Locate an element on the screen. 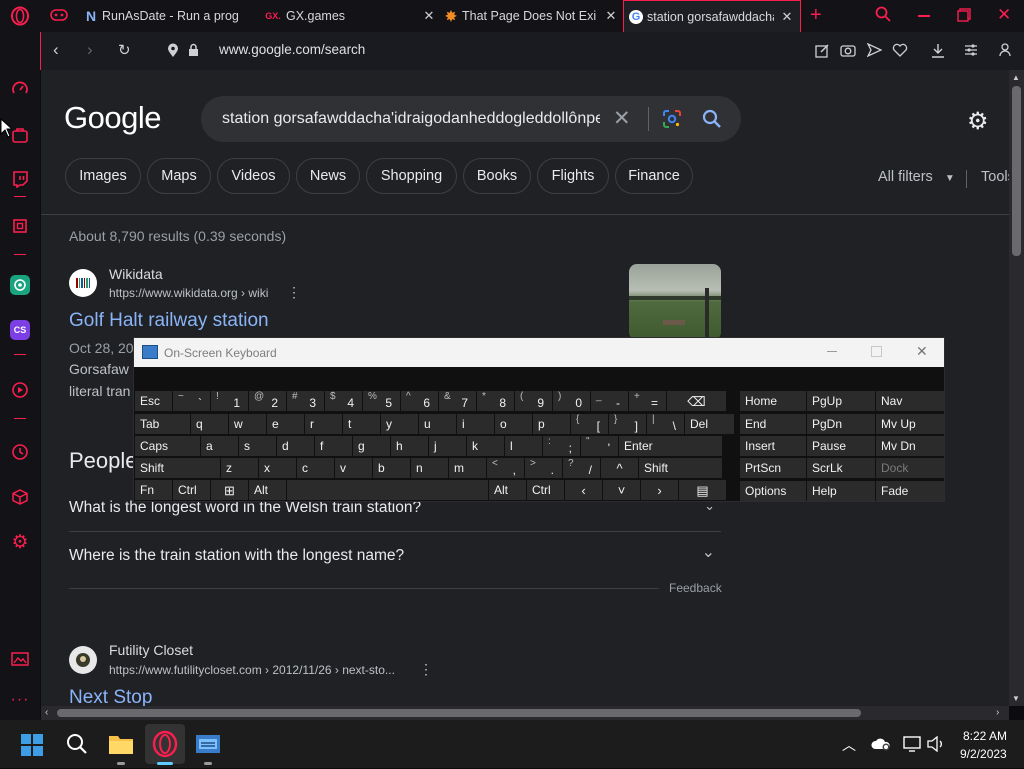  gamepad-icon is located at coordinates (59, 17).